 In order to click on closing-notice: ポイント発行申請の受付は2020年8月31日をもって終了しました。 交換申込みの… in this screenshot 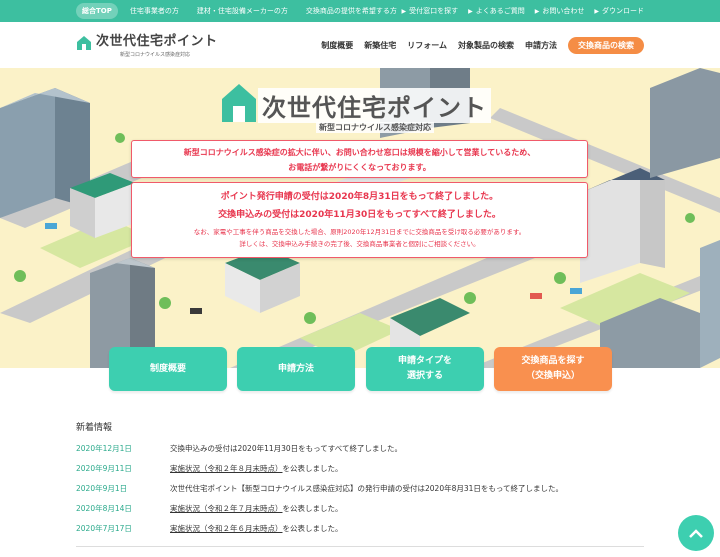, I will do `click(359, 220)`.